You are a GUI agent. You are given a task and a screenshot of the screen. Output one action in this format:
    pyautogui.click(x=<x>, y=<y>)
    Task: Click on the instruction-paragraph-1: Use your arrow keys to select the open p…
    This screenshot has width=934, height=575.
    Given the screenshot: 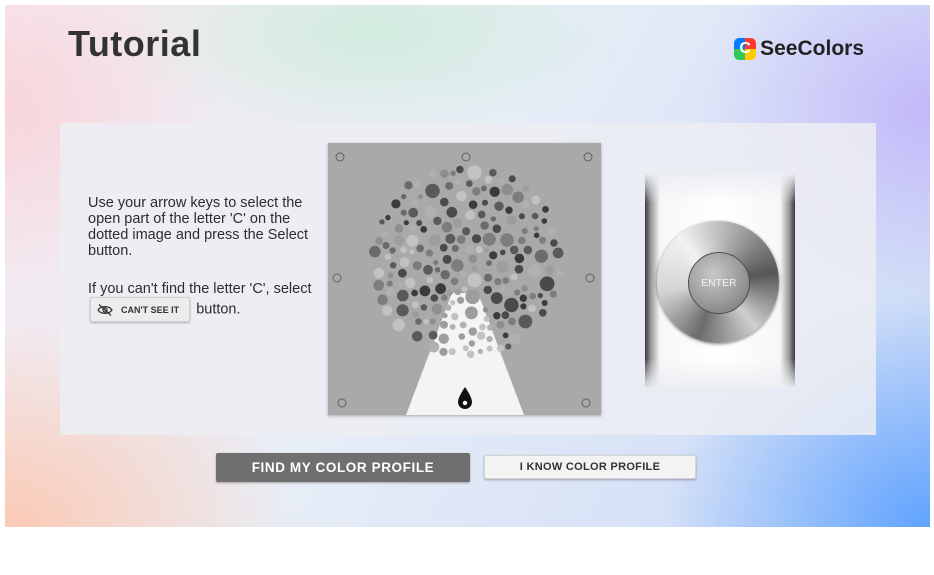 What is the action you would take?
    pyautogui.click(x=198, y=227)
    